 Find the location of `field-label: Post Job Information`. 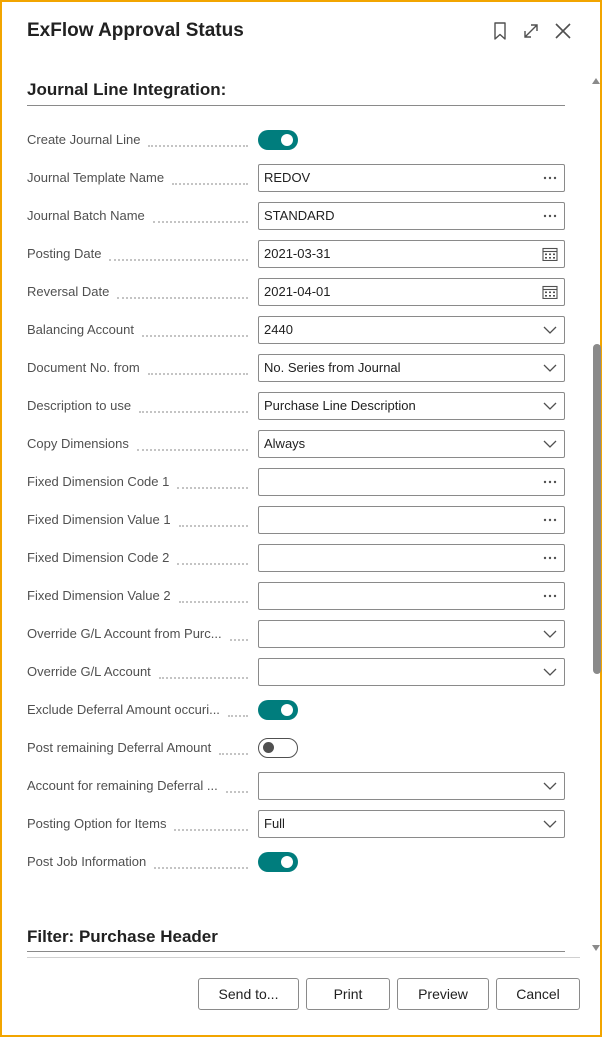

field-label: Post Job Information is located at coordinates (87, 861).